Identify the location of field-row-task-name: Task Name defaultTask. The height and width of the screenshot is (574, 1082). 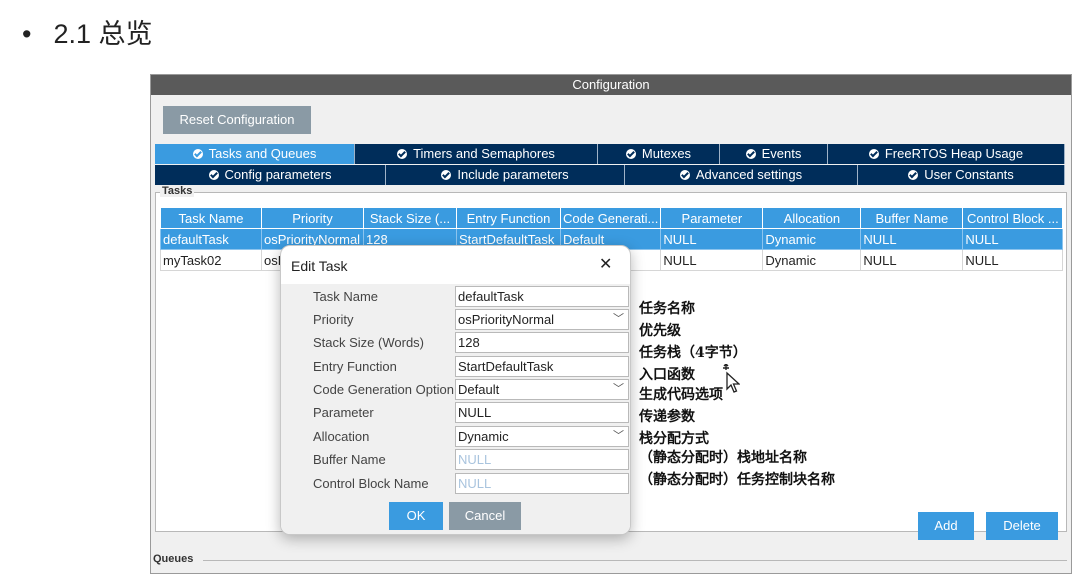
(455, 297).